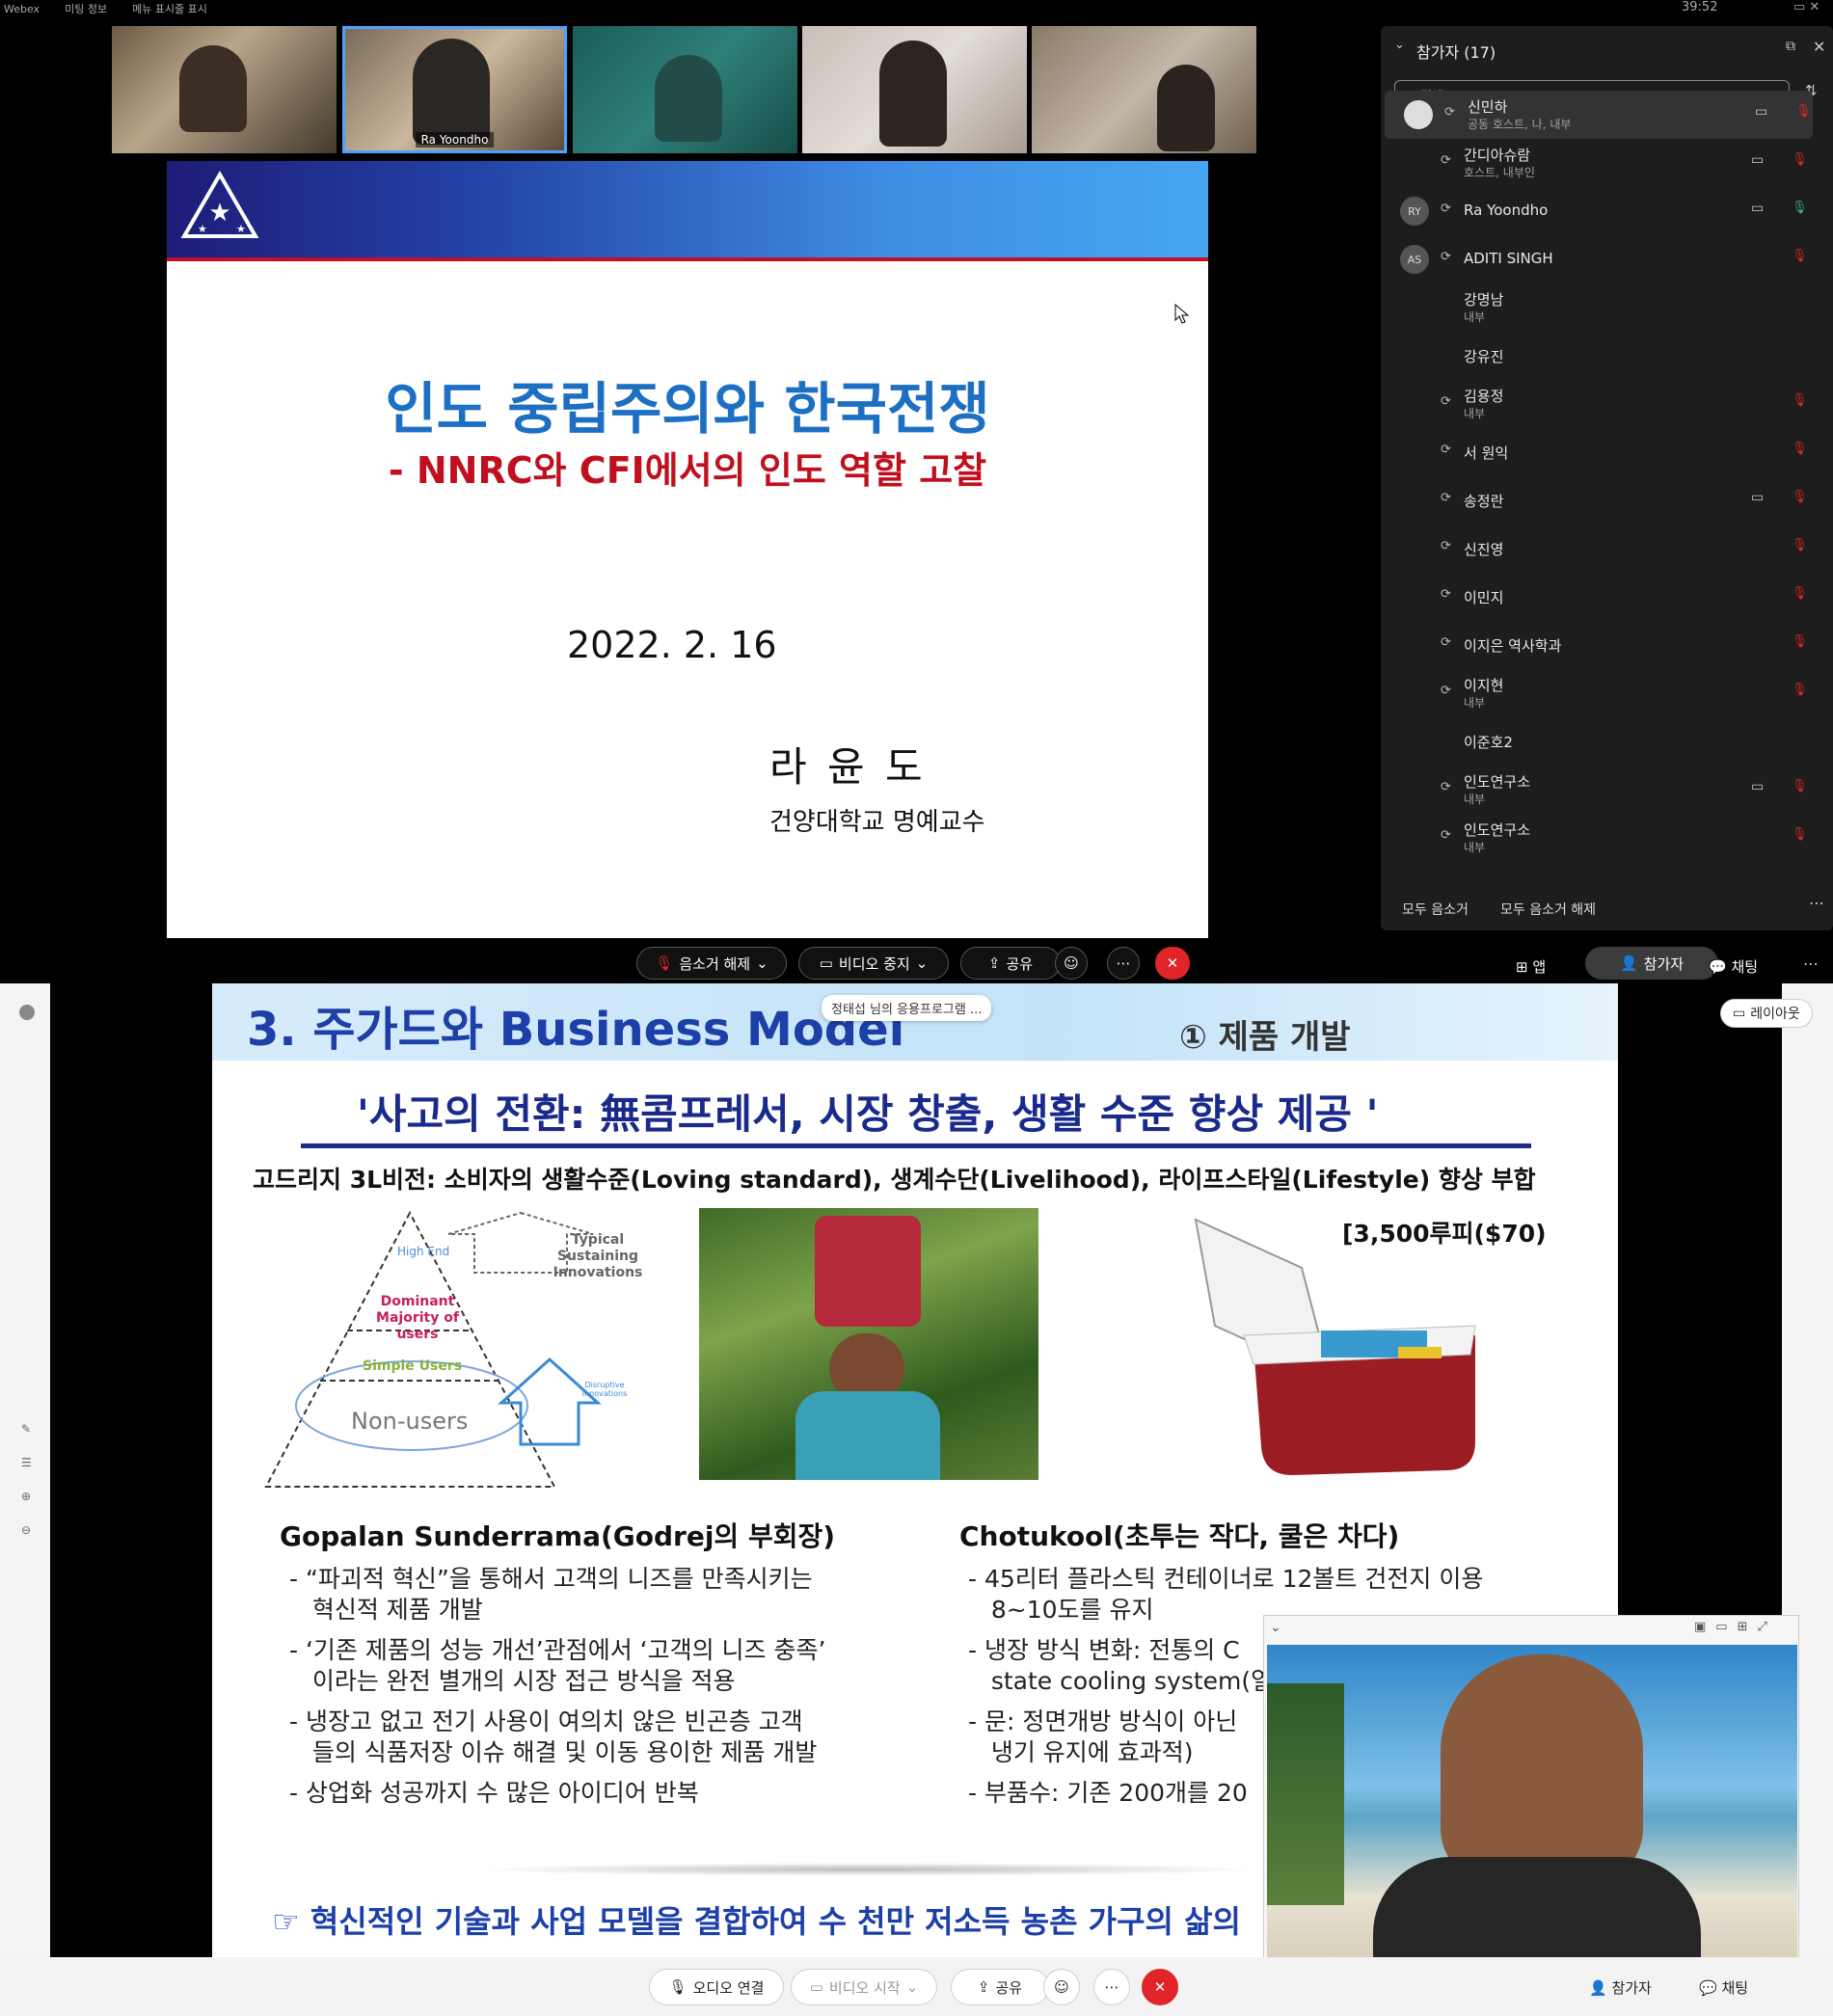  I want to click on bullet-line: 이라는 완전 별개의 시장 접근 방식을 적용, so click(512, 1681).